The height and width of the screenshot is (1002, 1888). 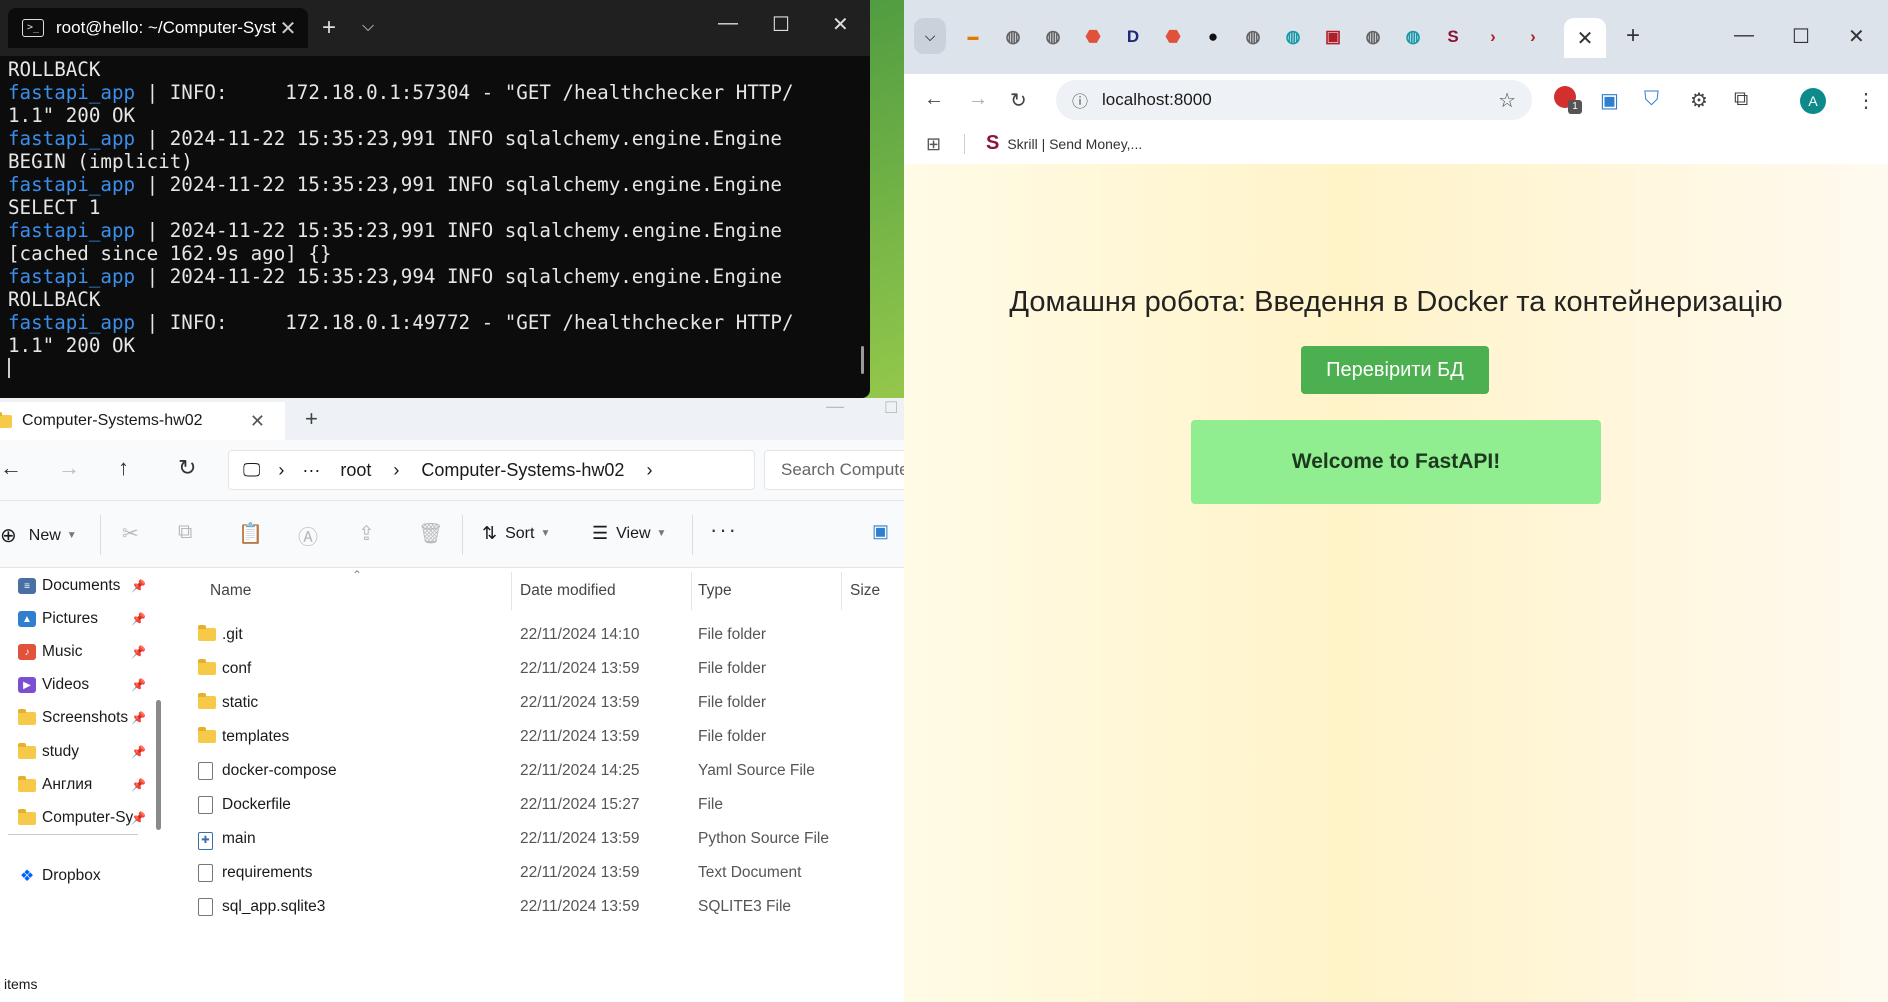 What do you see at coordinates (649, 470) in the screenshot?
I see `chevron-right-icon: ›` at bounding box center [649, 470].